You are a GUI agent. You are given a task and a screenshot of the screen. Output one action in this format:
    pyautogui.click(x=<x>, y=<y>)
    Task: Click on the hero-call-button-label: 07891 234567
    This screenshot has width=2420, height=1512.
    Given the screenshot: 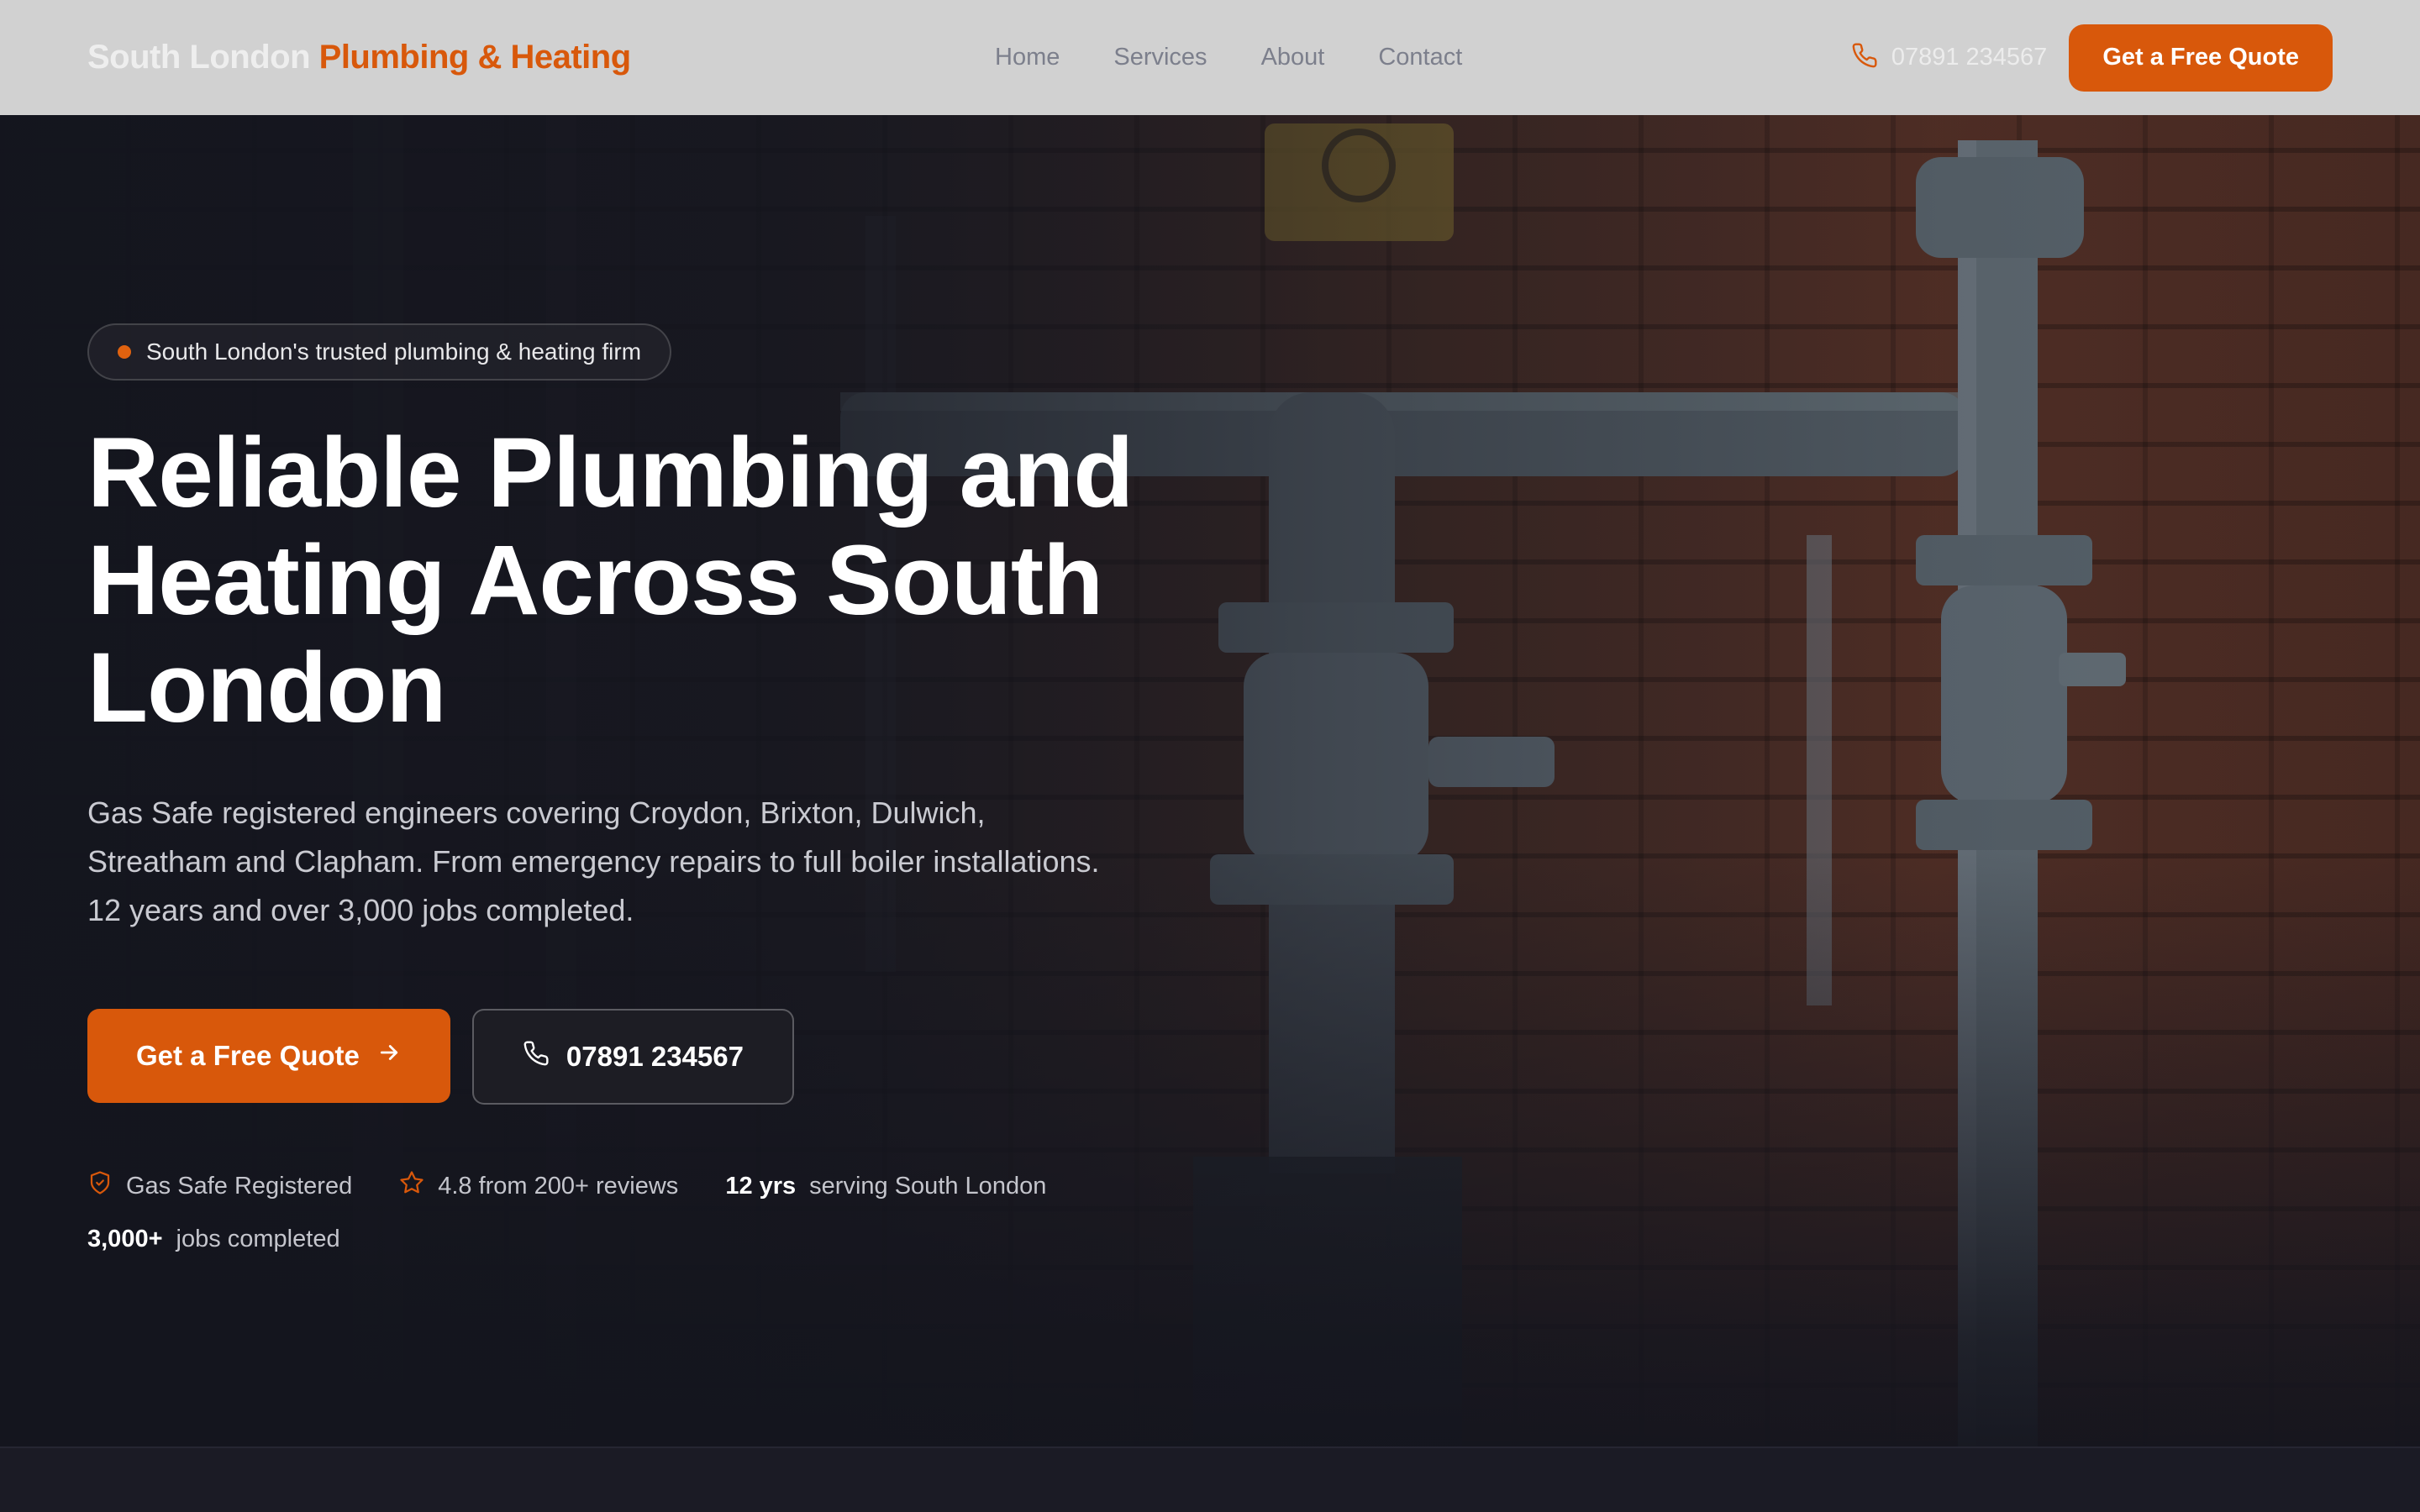 What is the action you would take?
    pyautogui.click(x=655, y=1056)
    